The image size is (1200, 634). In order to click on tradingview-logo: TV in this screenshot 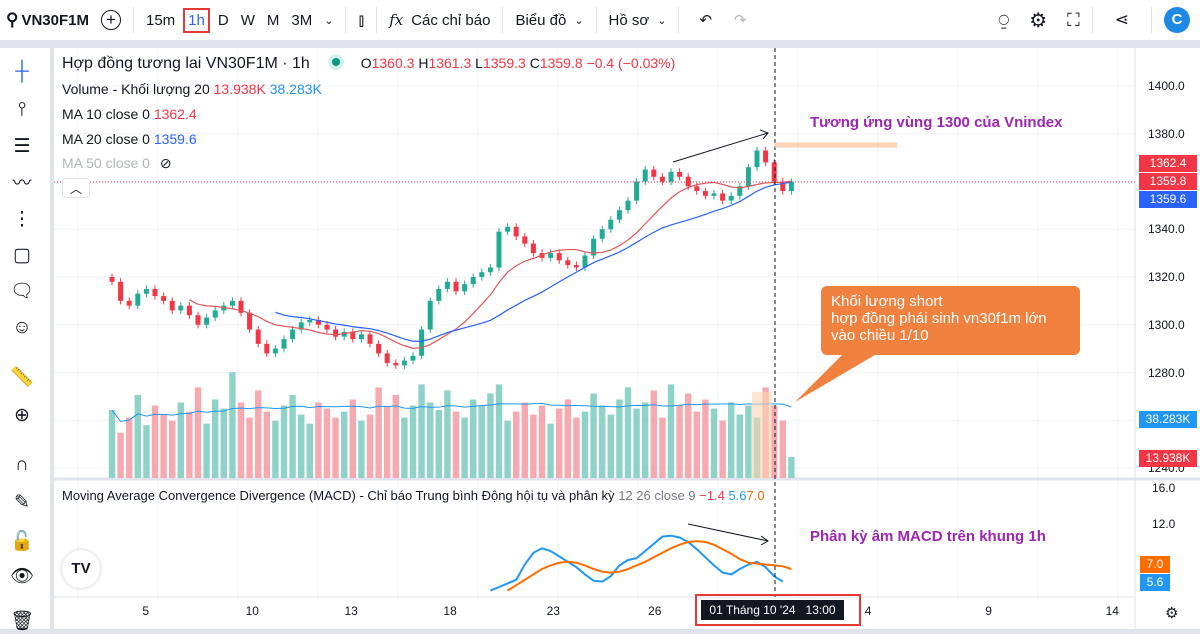, I will do `click(81, 569)`.